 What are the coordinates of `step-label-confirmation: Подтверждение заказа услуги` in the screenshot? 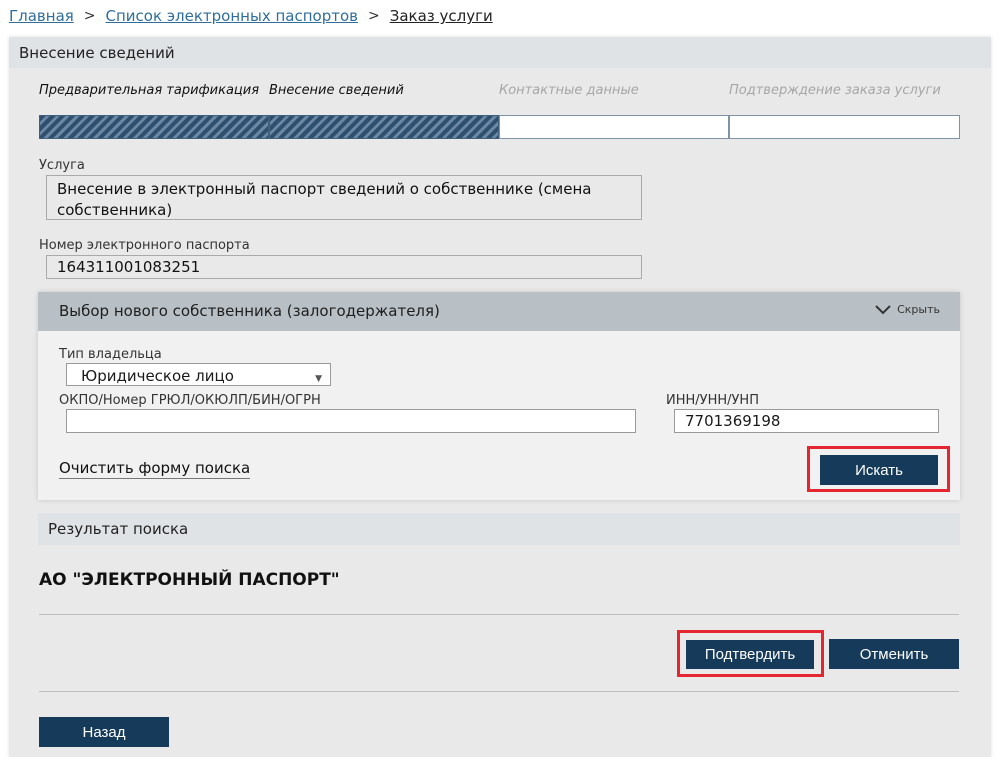 It's located at (835, 90).